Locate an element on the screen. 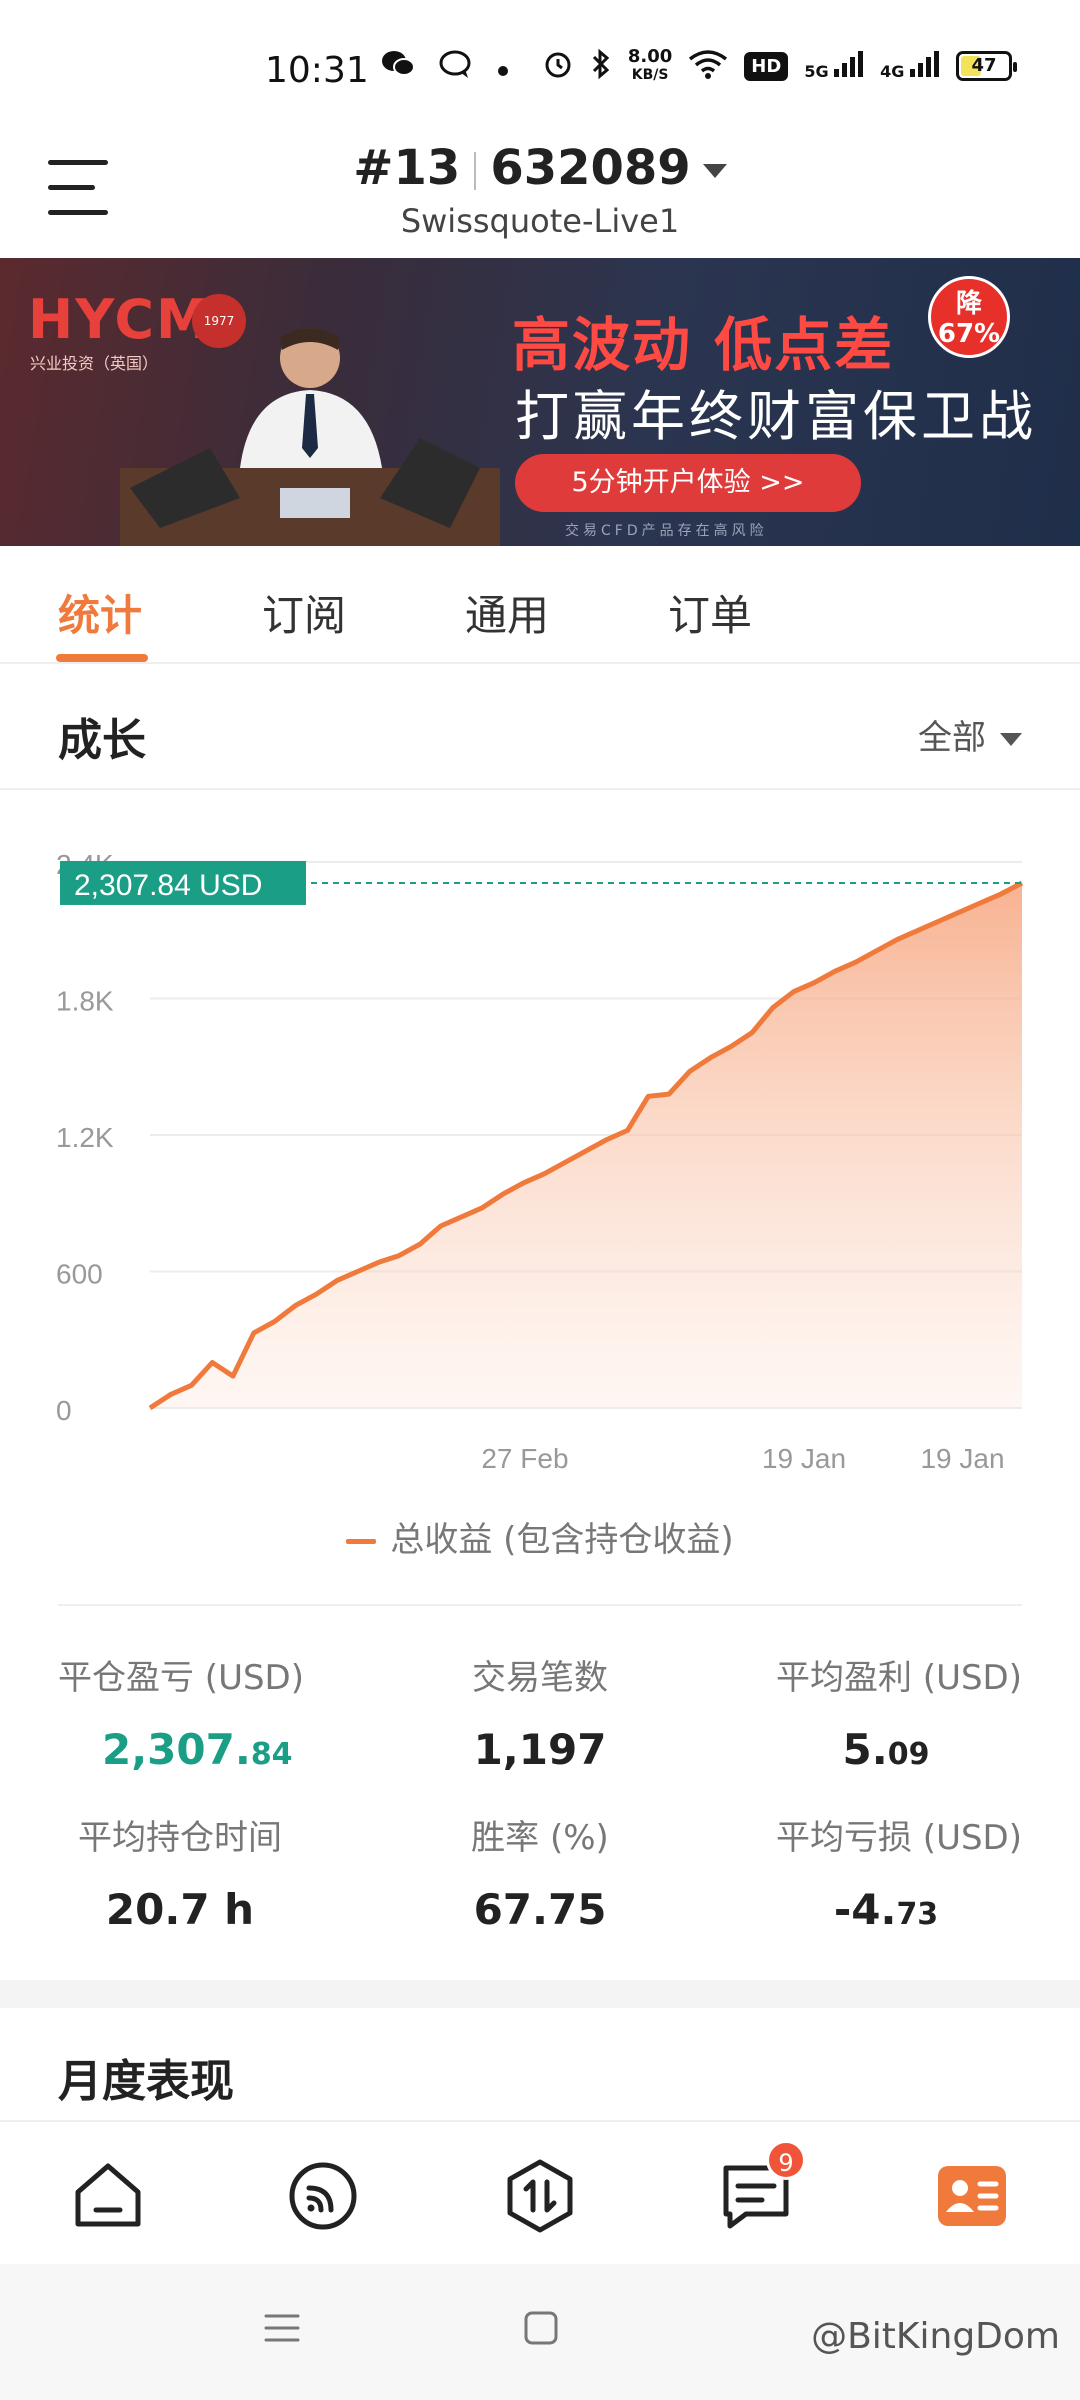  nav-home is located at coordinates (108, 2196).